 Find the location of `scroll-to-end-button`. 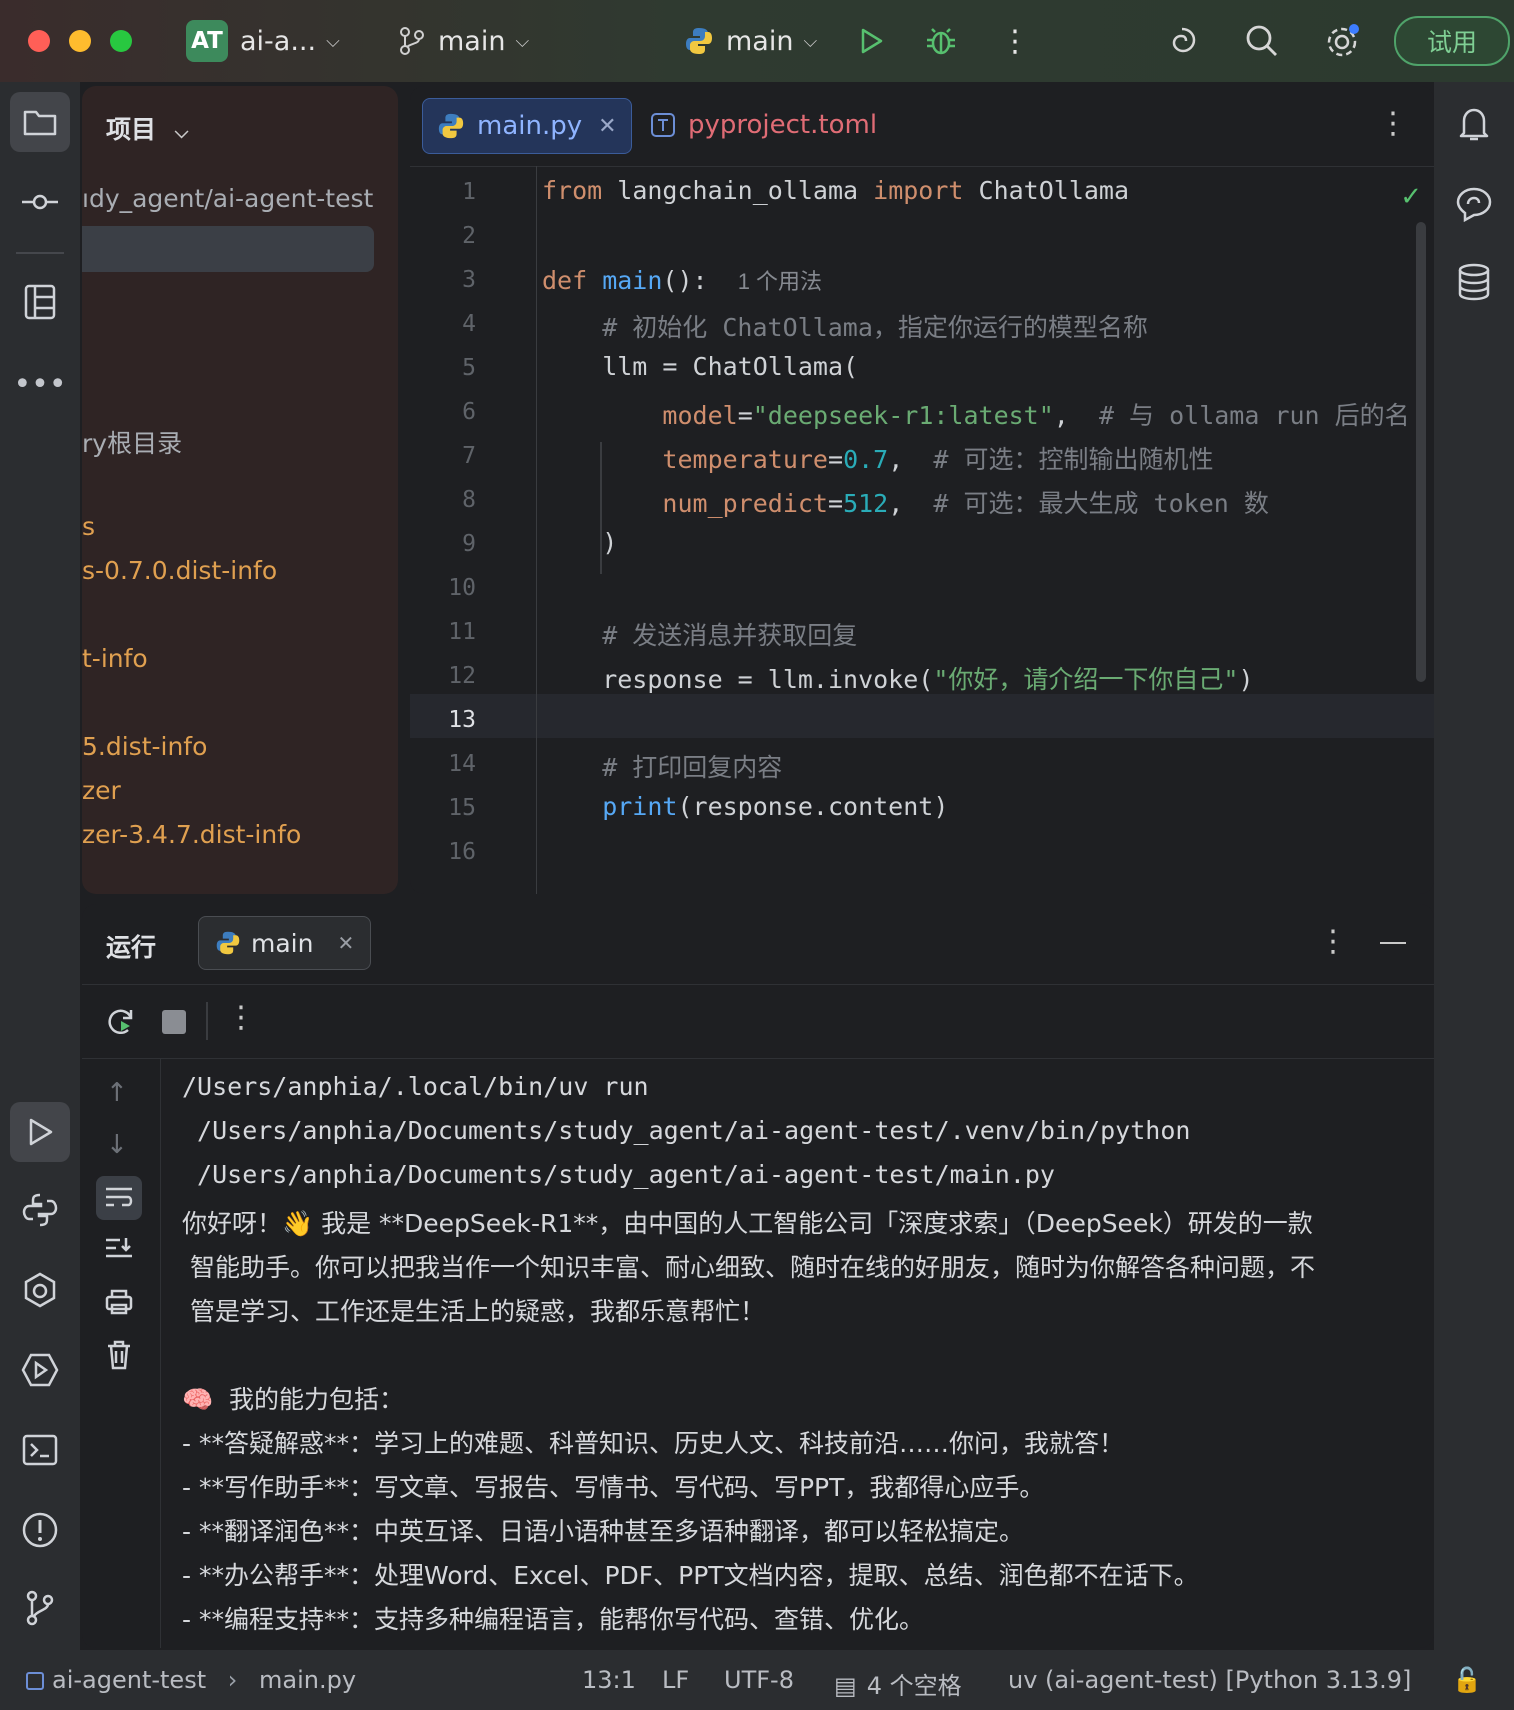

scroll-to-end-button is located at coordinates (119, 1249).